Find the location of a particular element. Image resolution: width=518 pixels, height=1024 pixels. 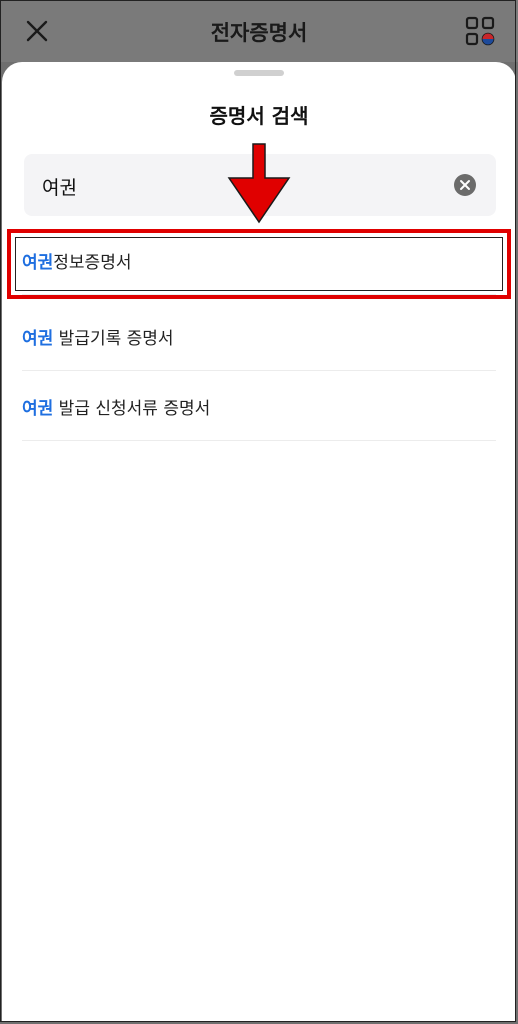

result-rest: 발급 신청서류 증명서 is located at coordinates (132, 409).